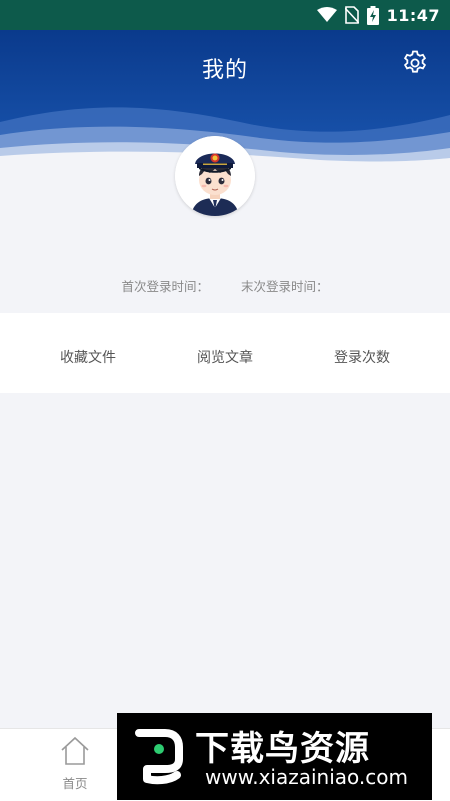 The height and width of the screenshot is (801, 450). Describe the element at coordinates (88, 353) in the screenshot. I see `stat-favorite-files: 收藏文件` at that location.